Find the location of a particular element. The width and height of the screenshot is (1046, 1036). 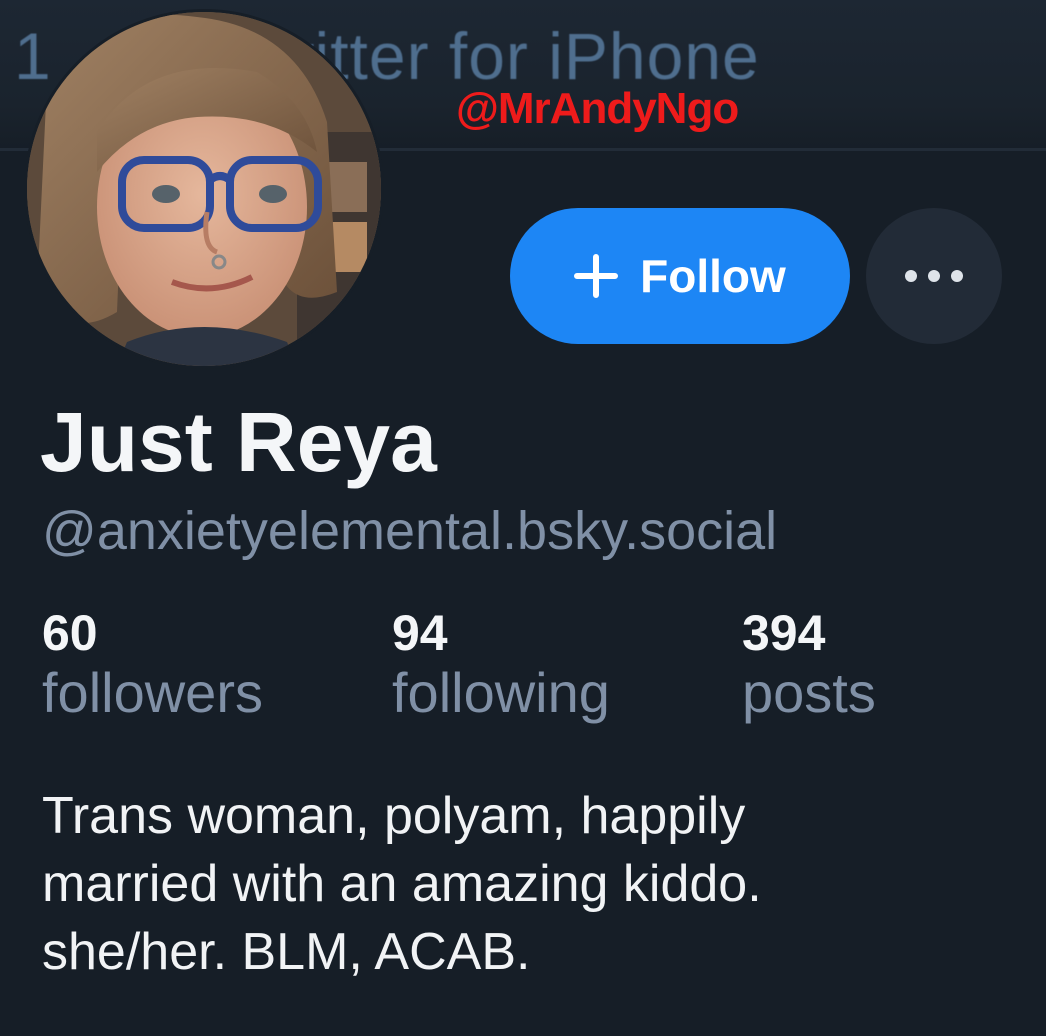

posts-count: 394 is located at coordinates (784, 633).